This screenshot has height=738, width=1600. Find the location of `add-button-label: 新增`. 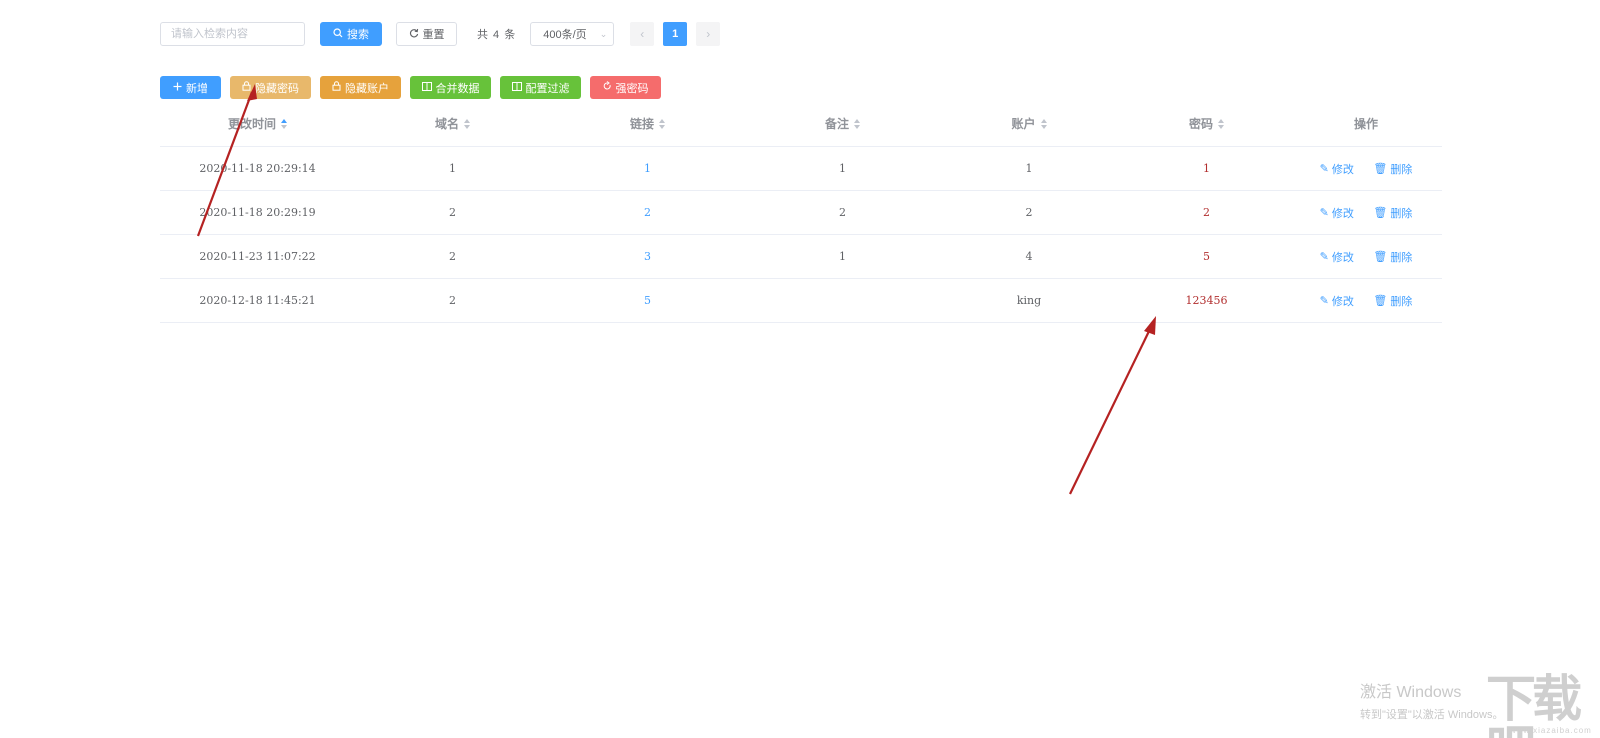

add-button-label: 新增 is located at coordinates (197, 88).